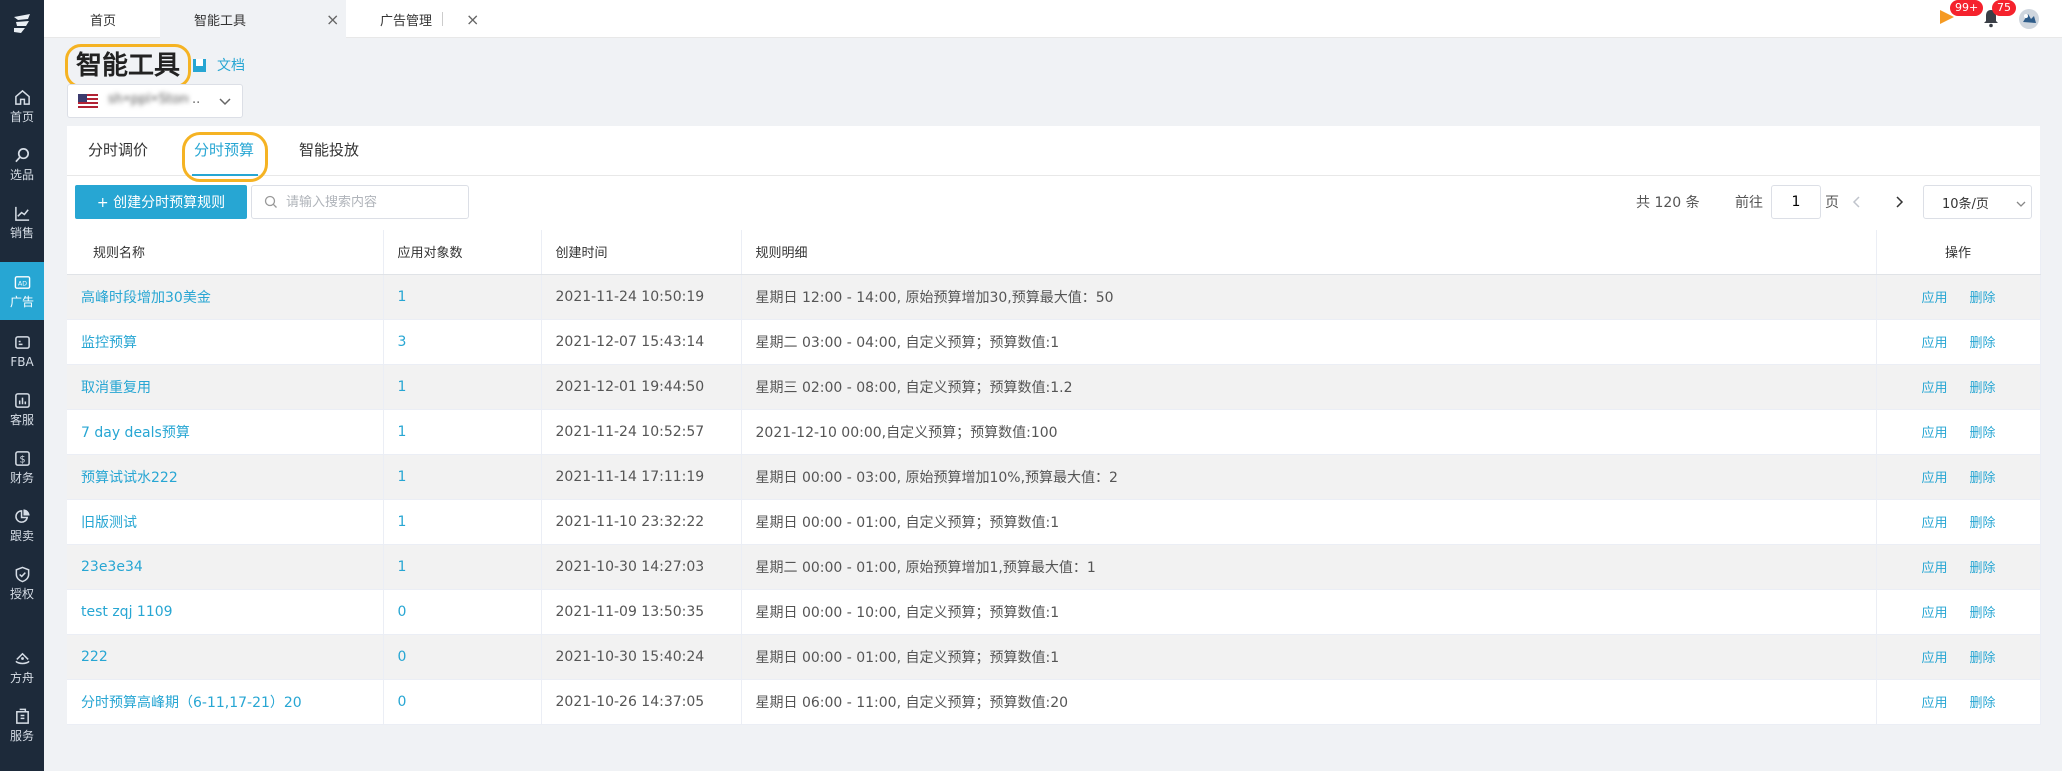  Describe the element at coordinates (1309, 477) in the screenshot. I see `rule-detail: 星期日 00:00 - 03:00, 原始预算增加10%,预算最大值：2` at that location.